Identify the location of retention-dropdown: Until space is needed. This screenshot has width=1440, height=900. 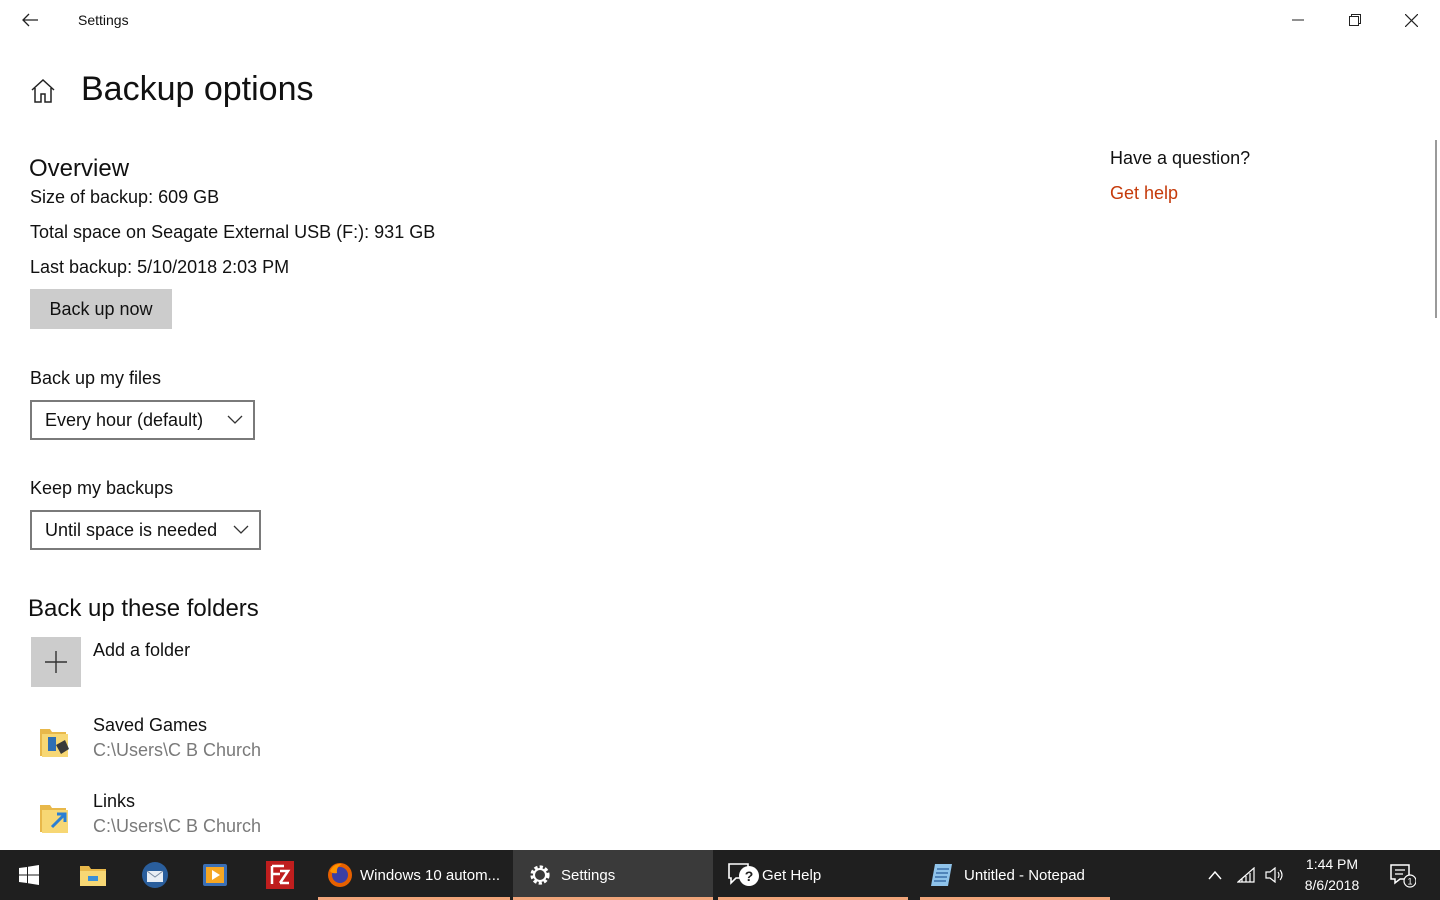
(145, 530).